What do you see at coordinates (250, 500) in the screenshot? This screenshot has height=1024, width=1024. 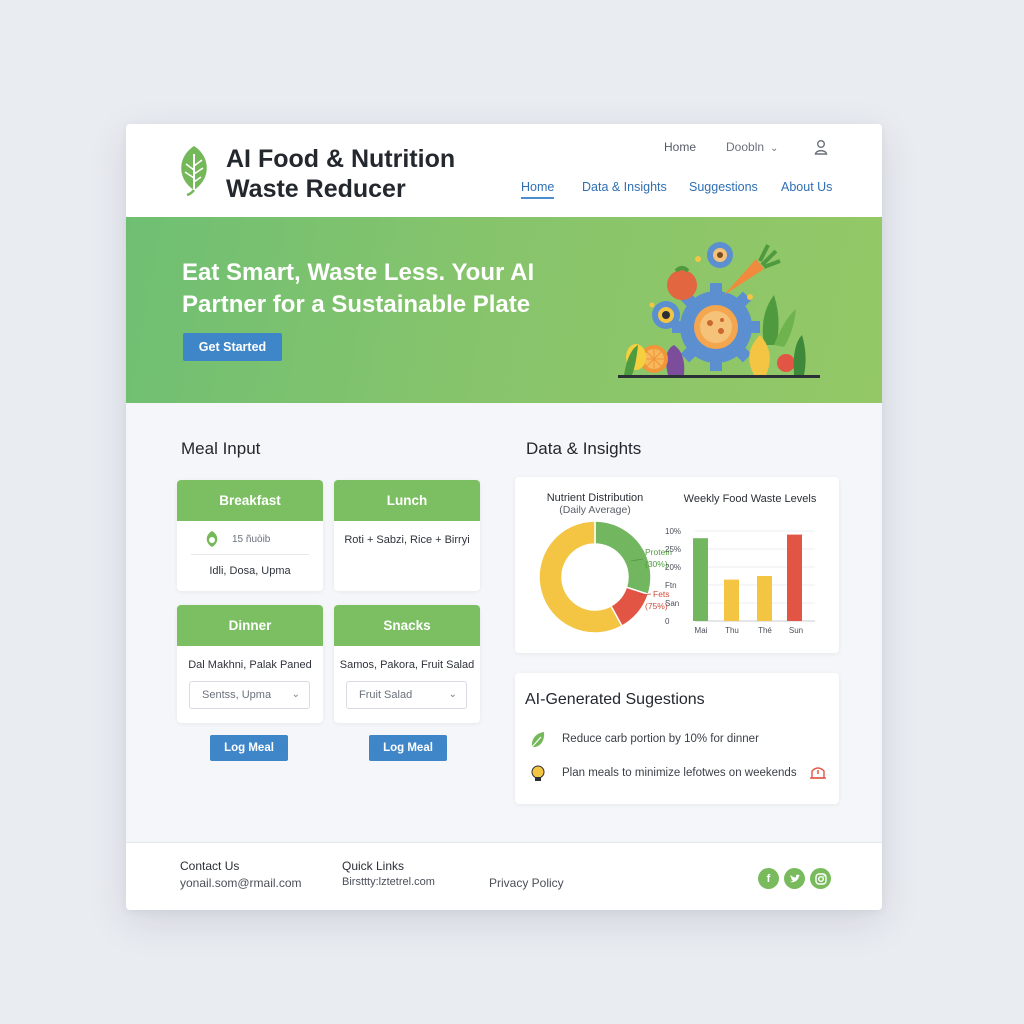 I see `breakfast-header: Breakfast` at bounding box center [250, 500].